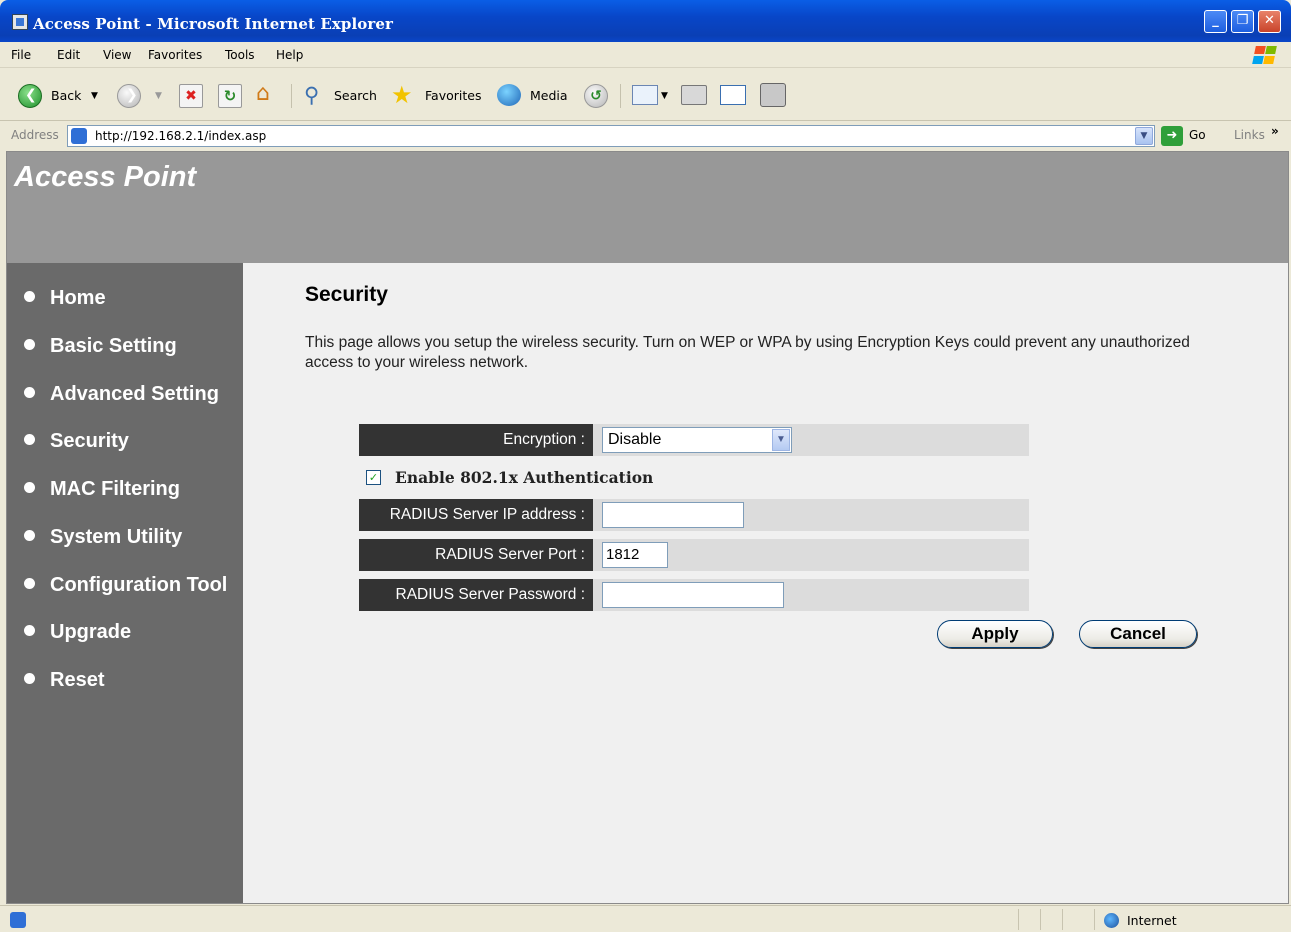 The height and width of the screenshot is (932, 1291). I want to click on menu-bar: File Edit View Favorites Tools Help, so click(645, 55).